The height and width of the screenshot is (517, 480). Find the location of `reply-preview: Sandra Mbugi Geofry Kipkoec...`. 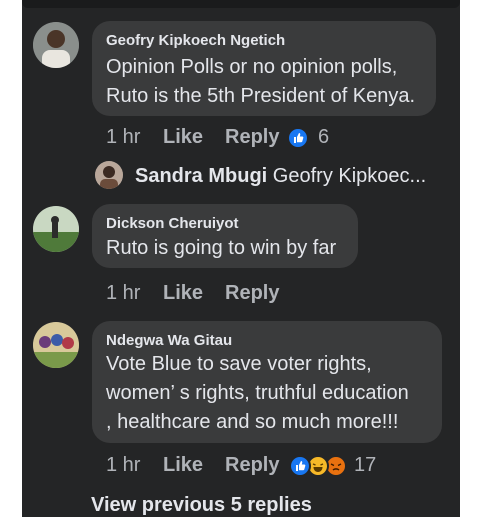

reply-preview: Sandra Mbugi Geofry Kipkoec... is located at coordinates (280, 176).